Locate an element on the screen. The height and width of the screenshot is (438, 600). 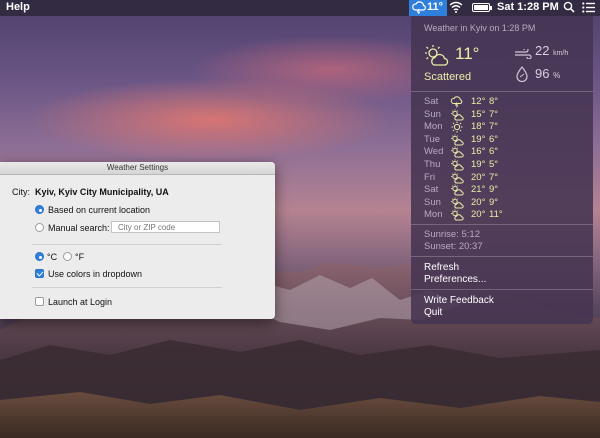
forecast-high: 16° is located at coordinates (478, 152).